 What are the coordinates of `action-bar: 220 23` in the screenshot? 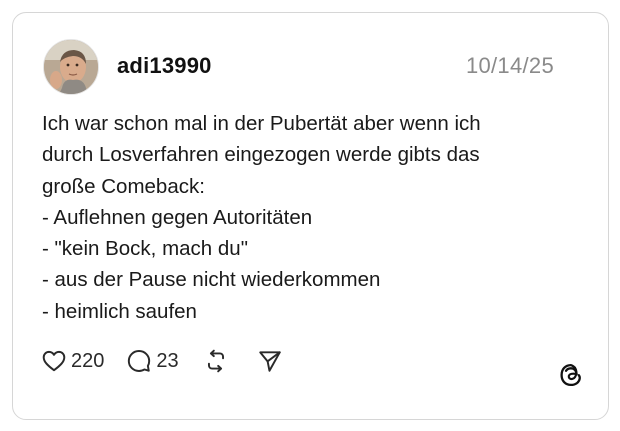 It's located at (162, 361).